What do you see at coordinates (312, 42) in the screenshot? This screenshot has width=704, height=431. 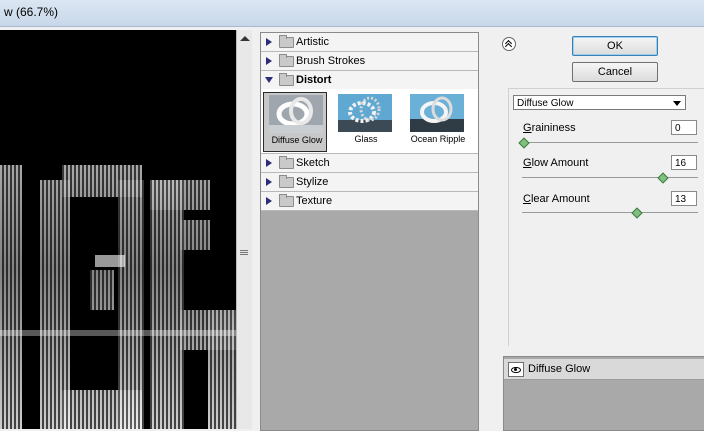 I see `category-label: Artistic` at bounding box center [312, 42].